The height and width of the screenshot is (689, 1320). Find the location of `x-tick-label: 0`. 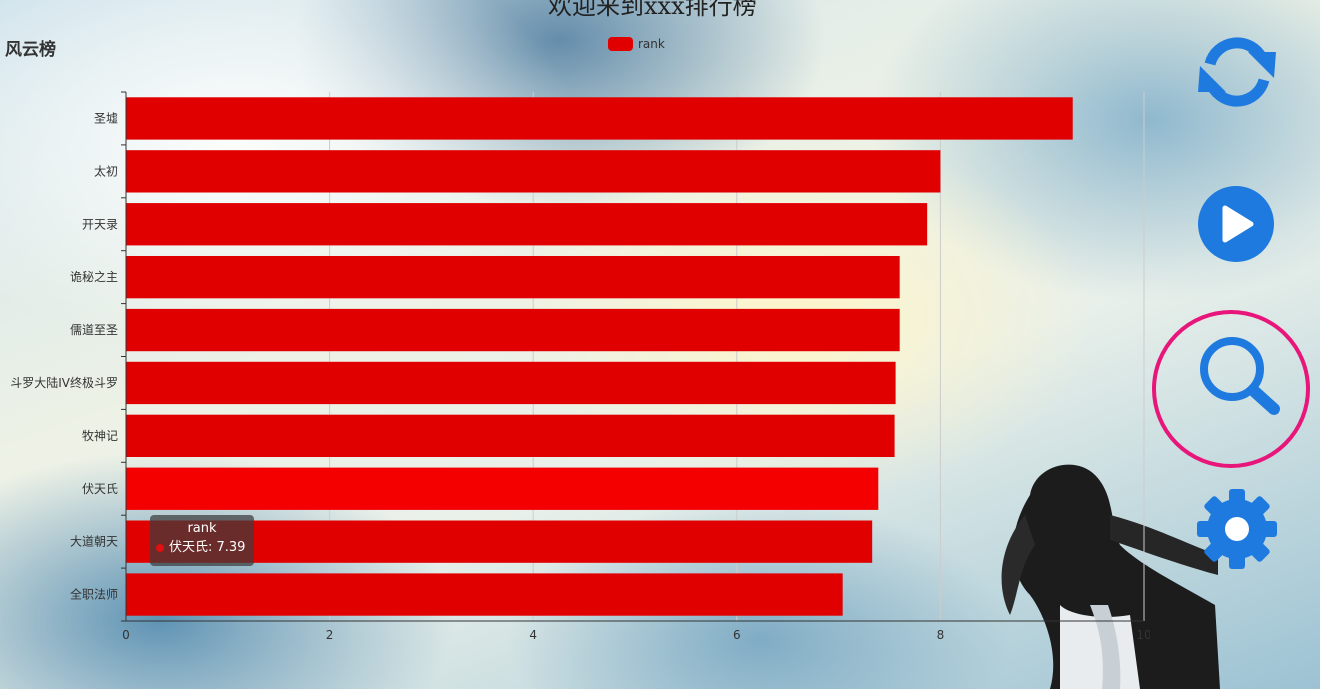

x-tick-label: 0 is located at coordinates (126, 635).